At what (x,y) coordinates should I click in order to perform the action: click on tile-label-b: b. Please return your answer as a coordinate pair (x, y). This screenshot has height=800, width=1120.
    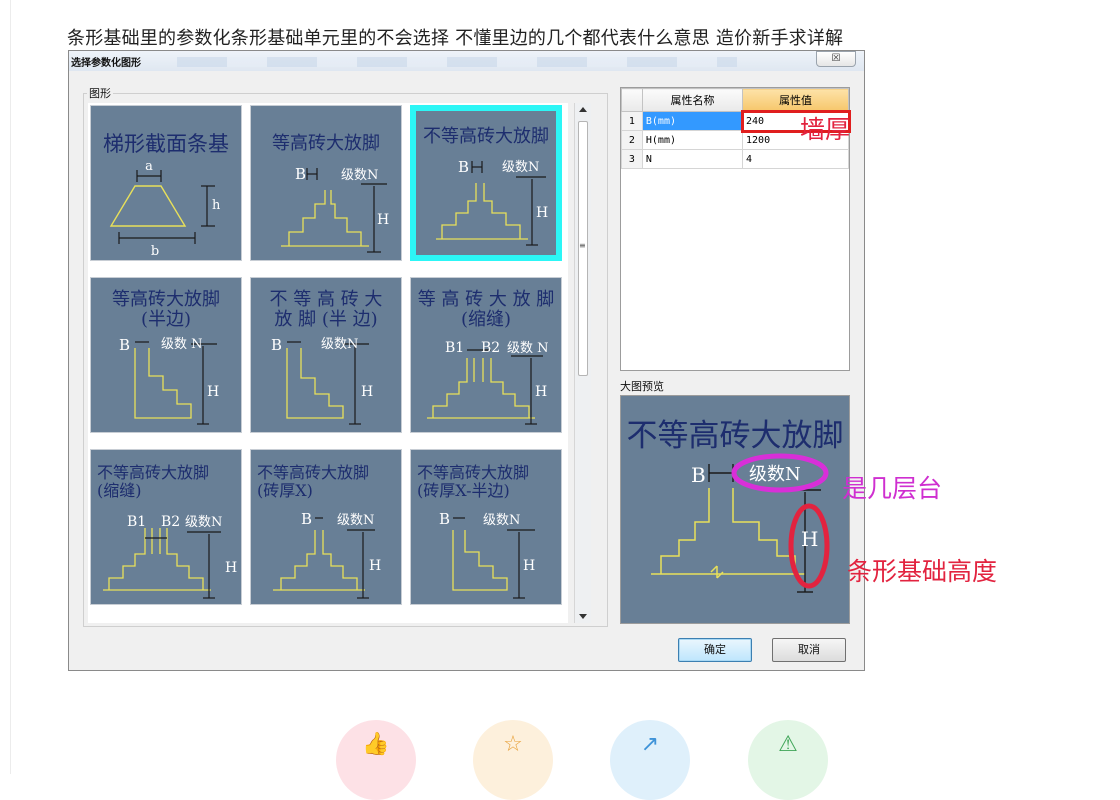
    Looking at the image, I should click on (155, 251).